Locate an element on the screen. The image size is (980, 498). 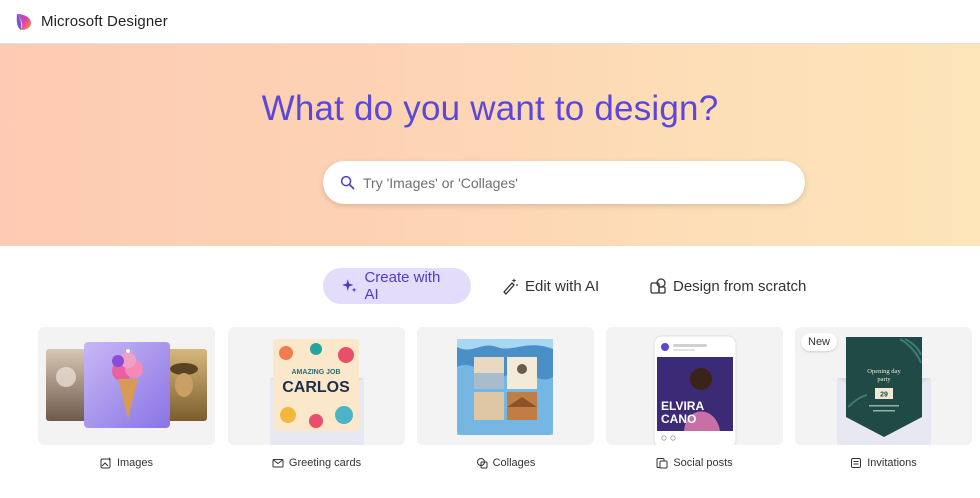
sparkle-icon is located at coordinates (349, 286).